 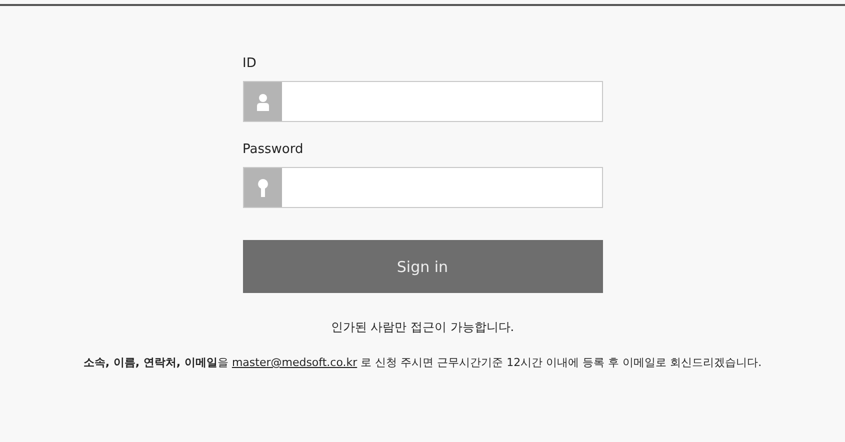 What do you see at coordinates (422, 327) in the screenshot?
I see `access-notice: 인가된 사람만 접근이 가능합니다.` at bounding box center [422, 327].